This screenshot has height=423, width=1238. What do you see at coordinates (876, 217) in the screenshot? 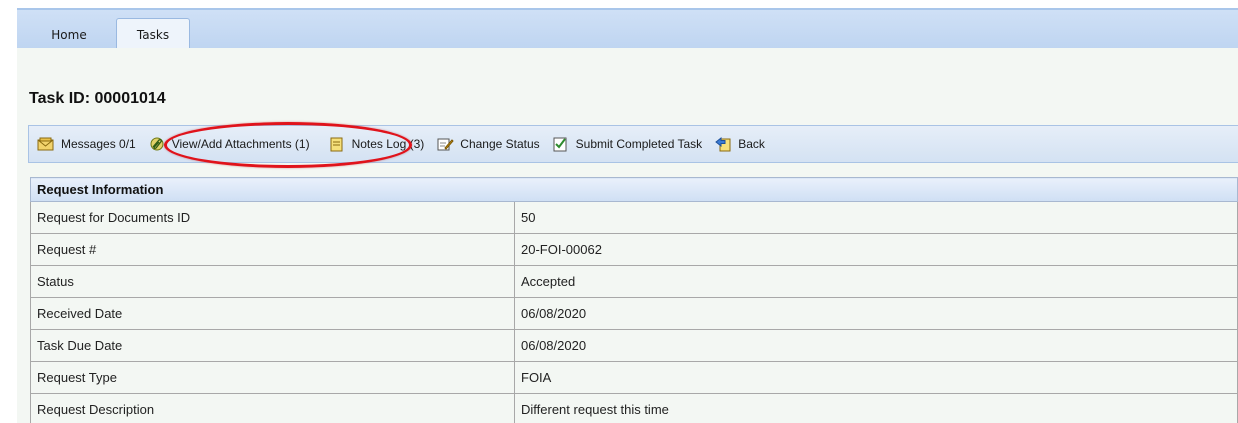
I see `row-value: 50` at bounding box center [876, 217].